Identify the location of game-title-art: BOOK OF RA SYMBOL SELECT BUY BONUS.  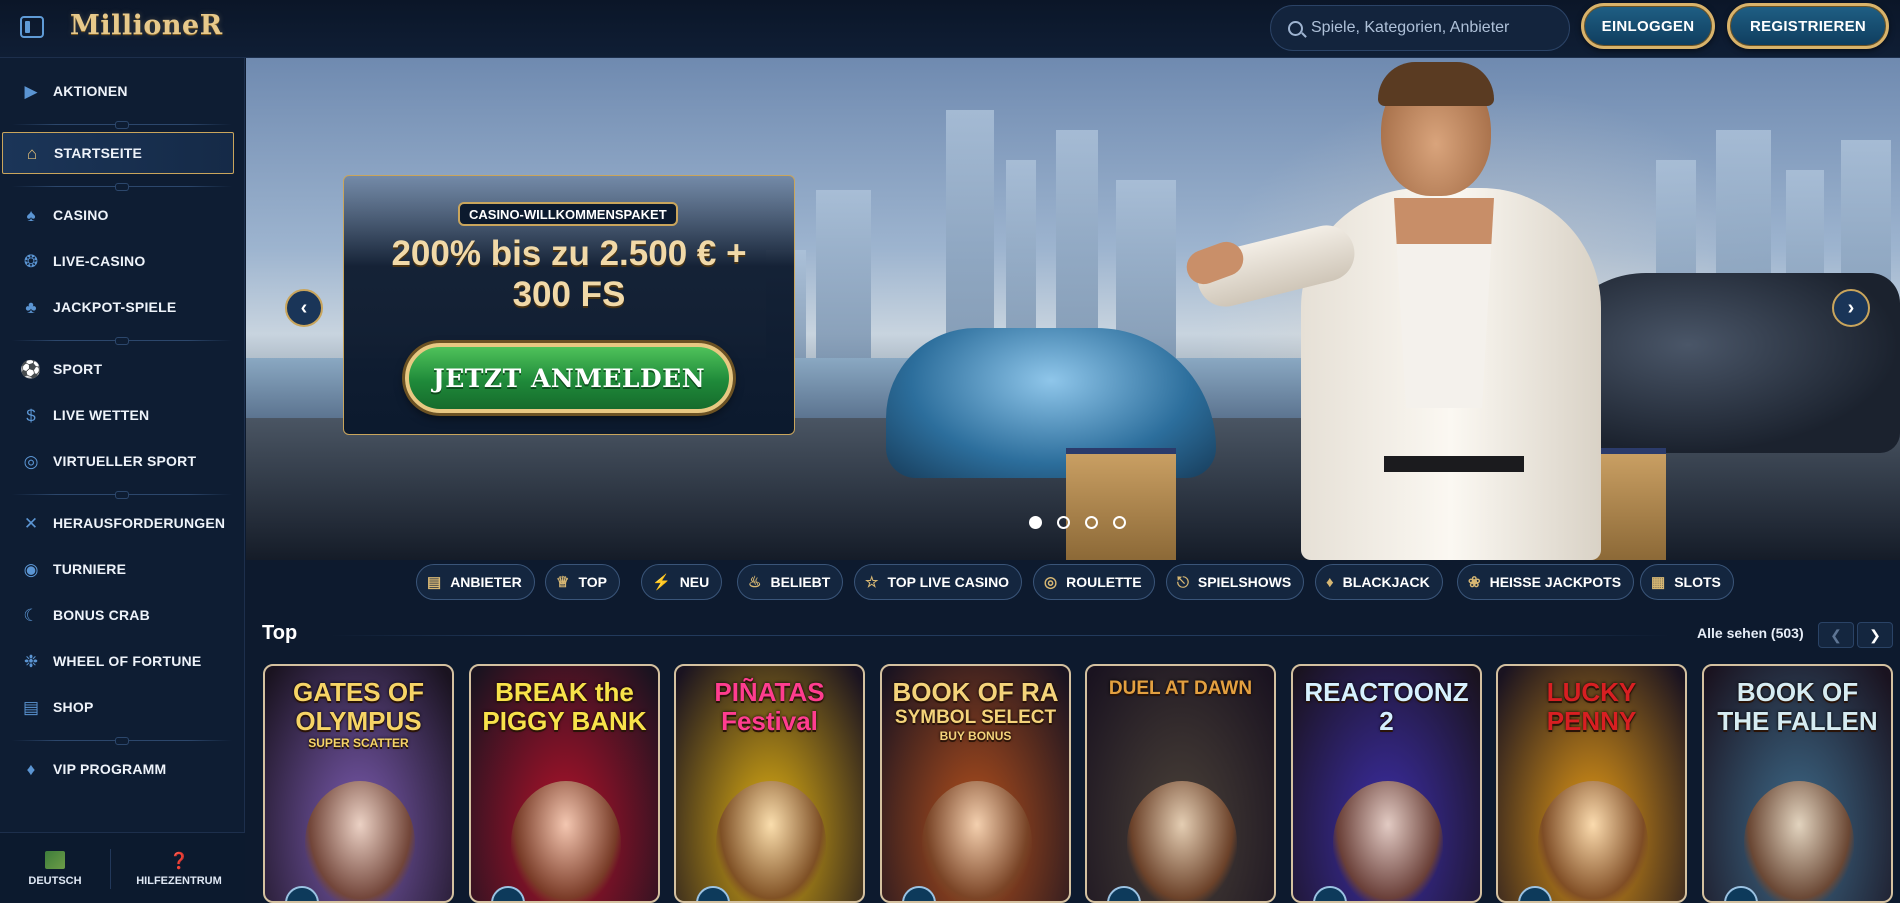
(975, 709).